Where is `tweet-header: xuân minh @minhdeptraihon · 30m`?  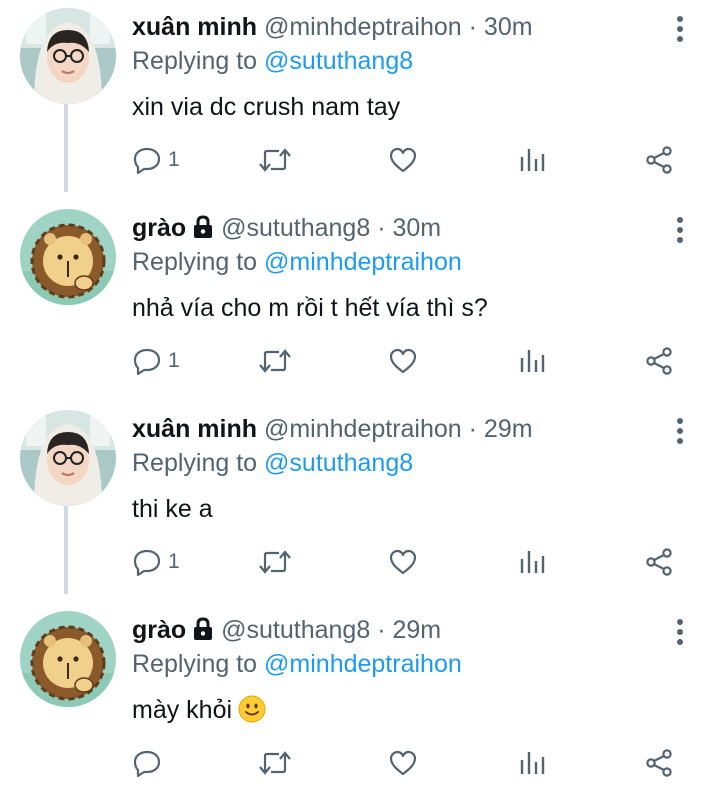
tweet-header: xuân minh @minhdeptraihon · 30m is located at coordinates (332, 27).